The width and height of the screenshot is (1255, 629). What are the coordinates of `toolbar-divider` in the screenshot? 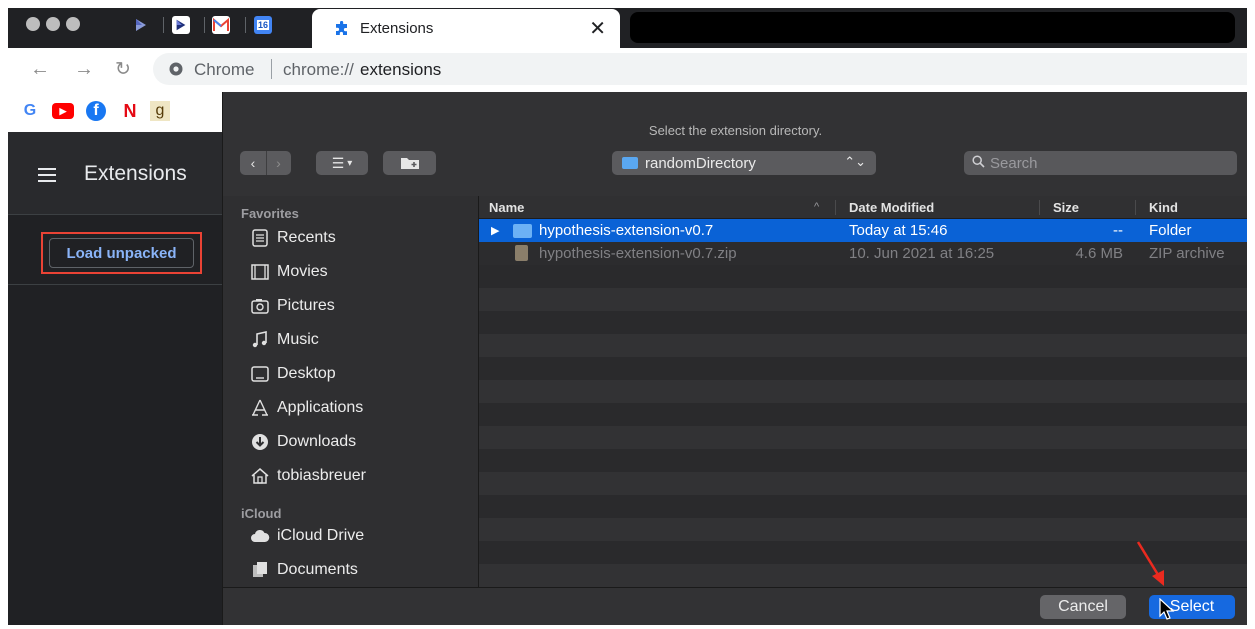 It's located at (115, 284).